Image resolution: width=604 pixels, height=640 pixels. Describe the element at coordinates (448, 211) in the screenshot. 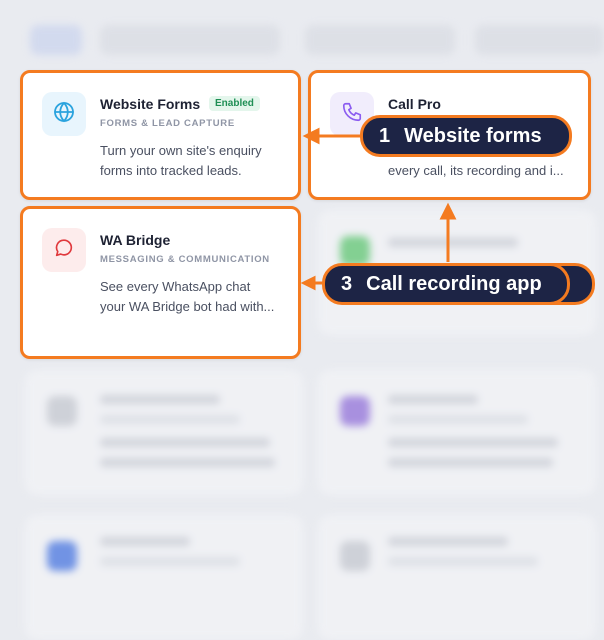

I see `arrowhead-up` at that location.